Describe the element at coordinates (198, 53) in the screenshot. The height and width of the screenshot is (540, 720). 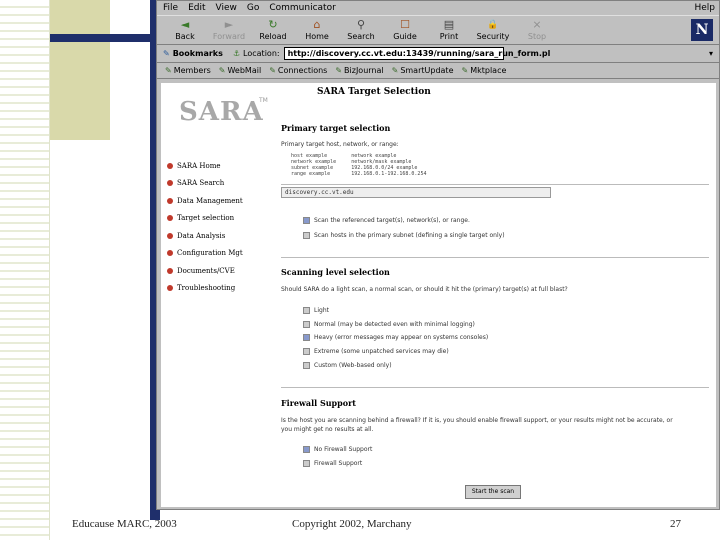
I see `bookmarks-button: Bookmarks` at that location.